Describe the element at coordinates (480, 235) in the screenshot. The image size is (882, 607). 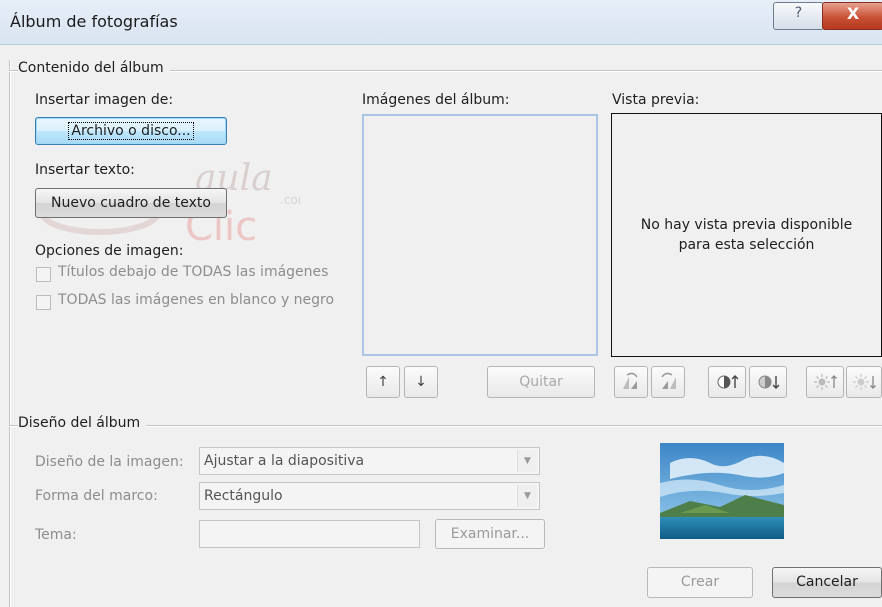
I see `album-images-list` at that location.